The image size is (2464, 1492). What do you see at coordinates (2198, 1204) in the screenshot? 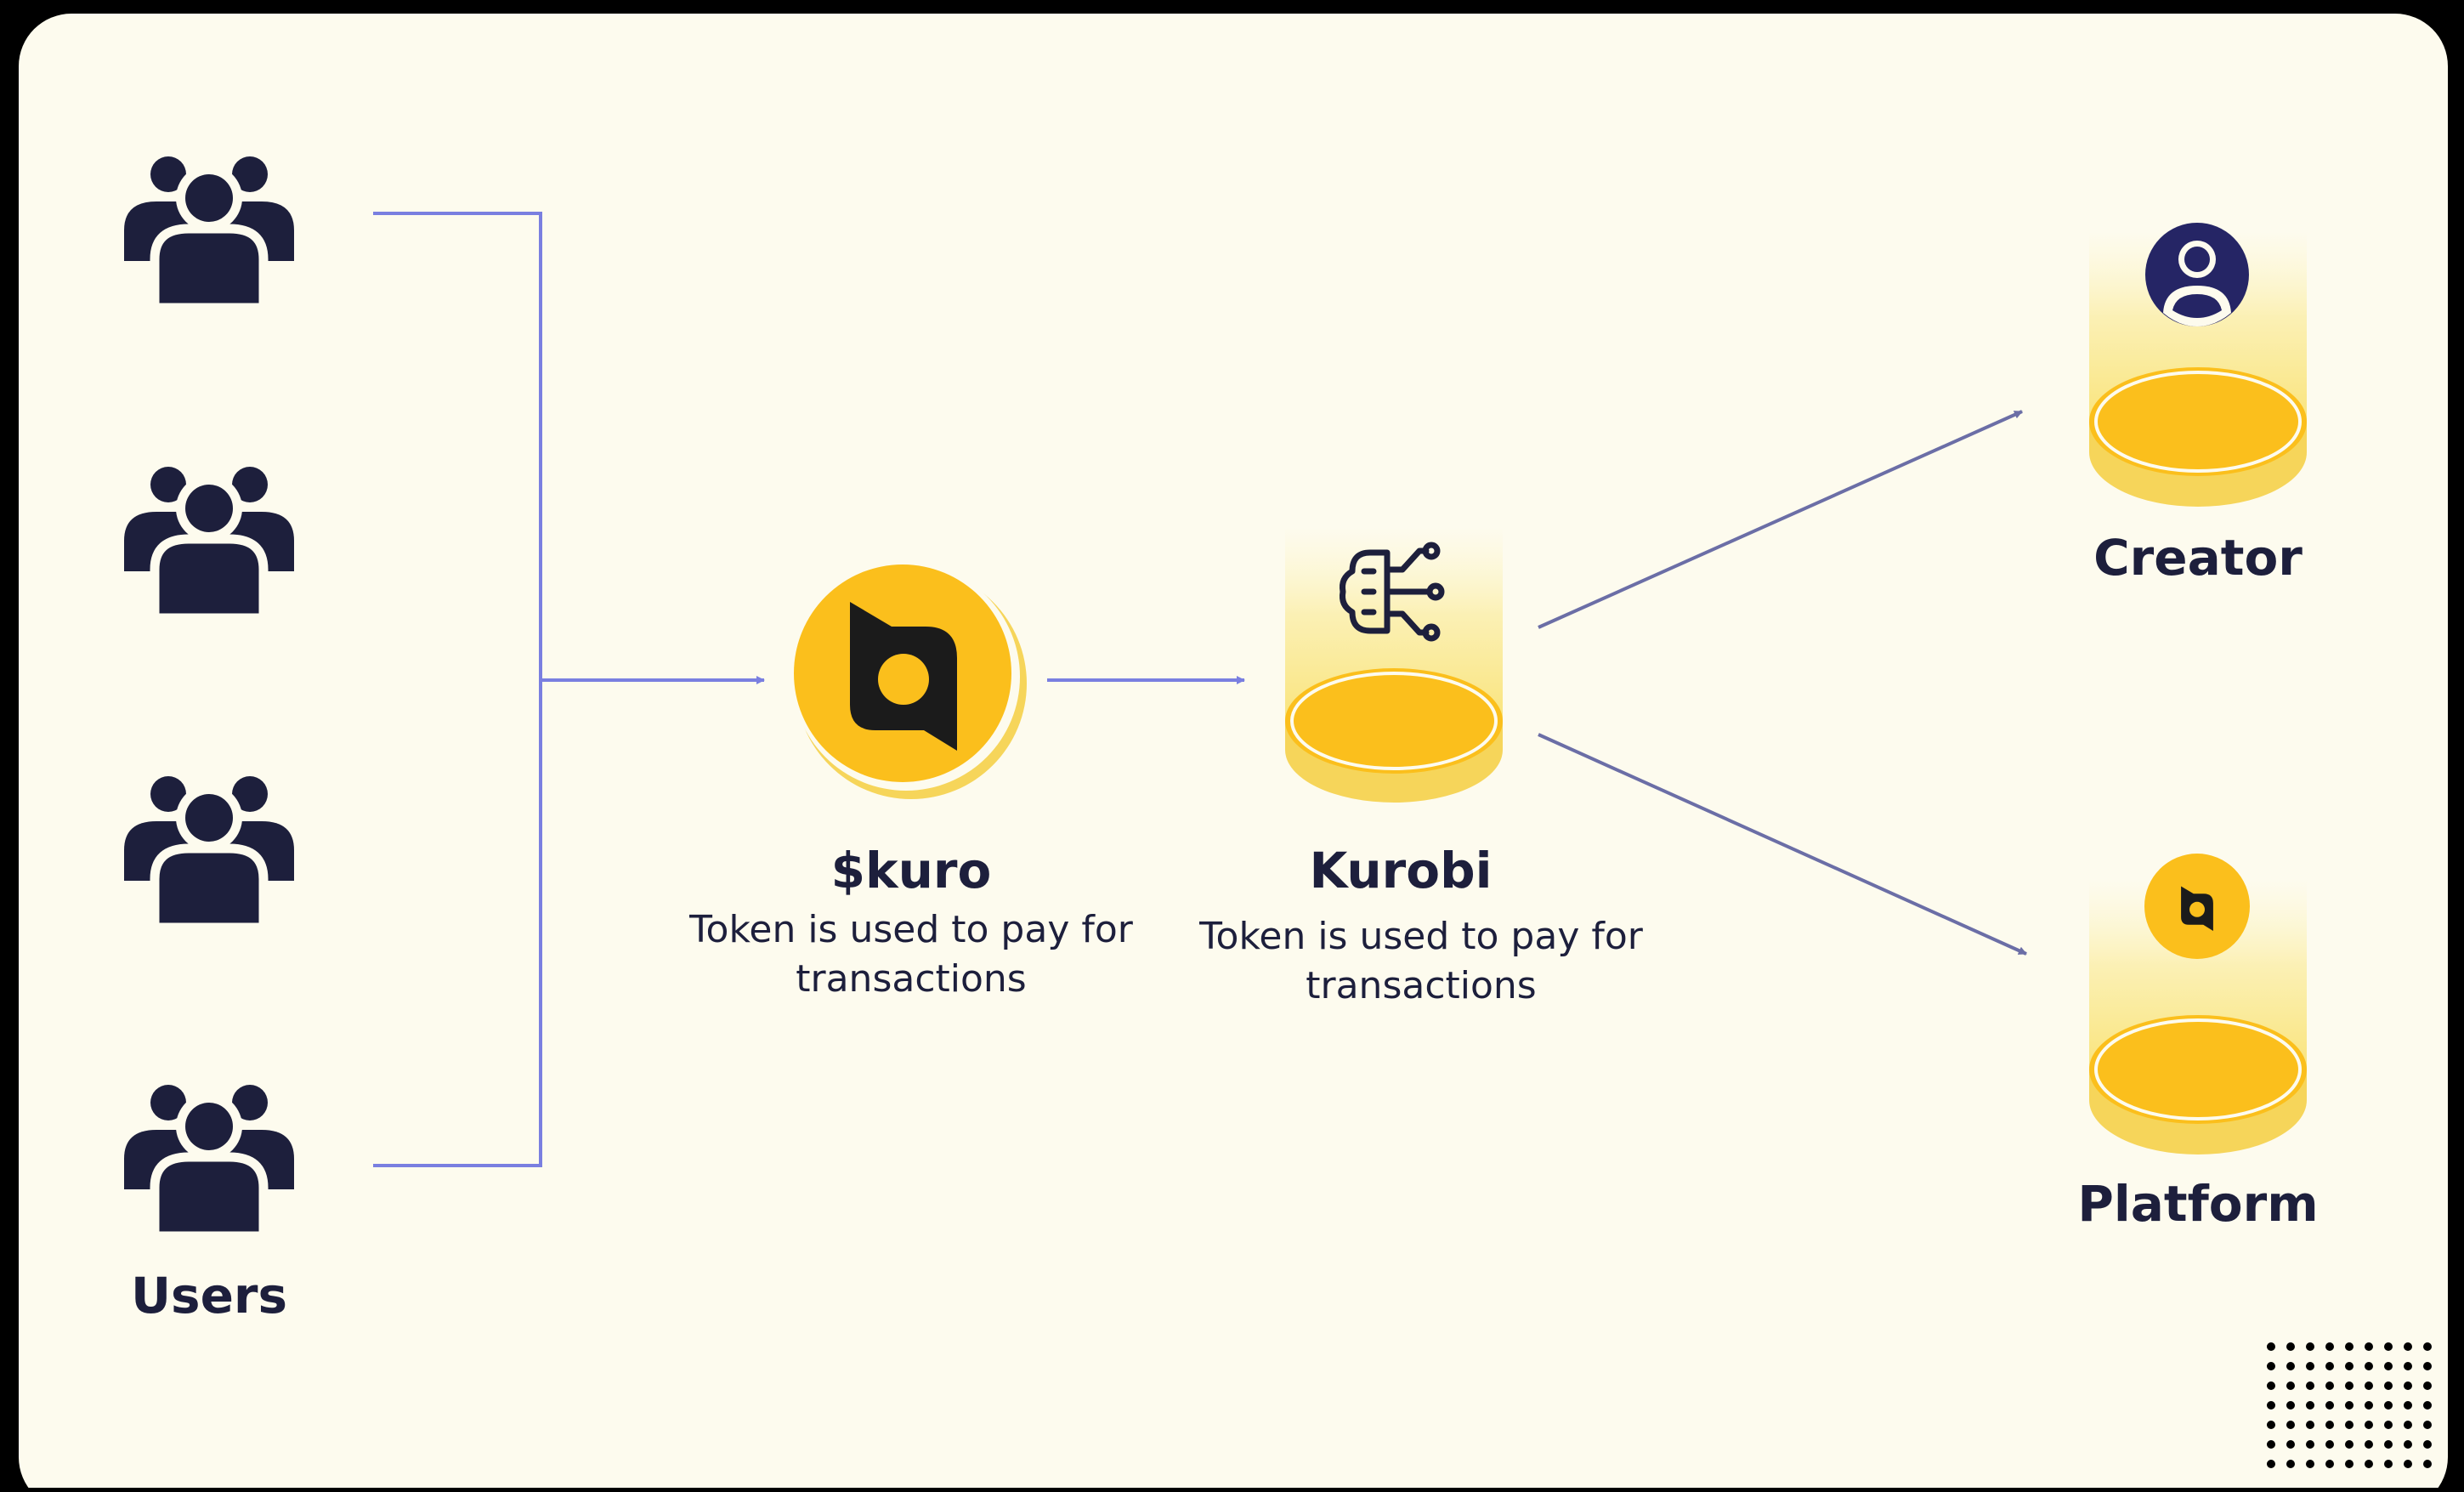
I see `platform-label: Platform` at bounding box center [2198, 1204].